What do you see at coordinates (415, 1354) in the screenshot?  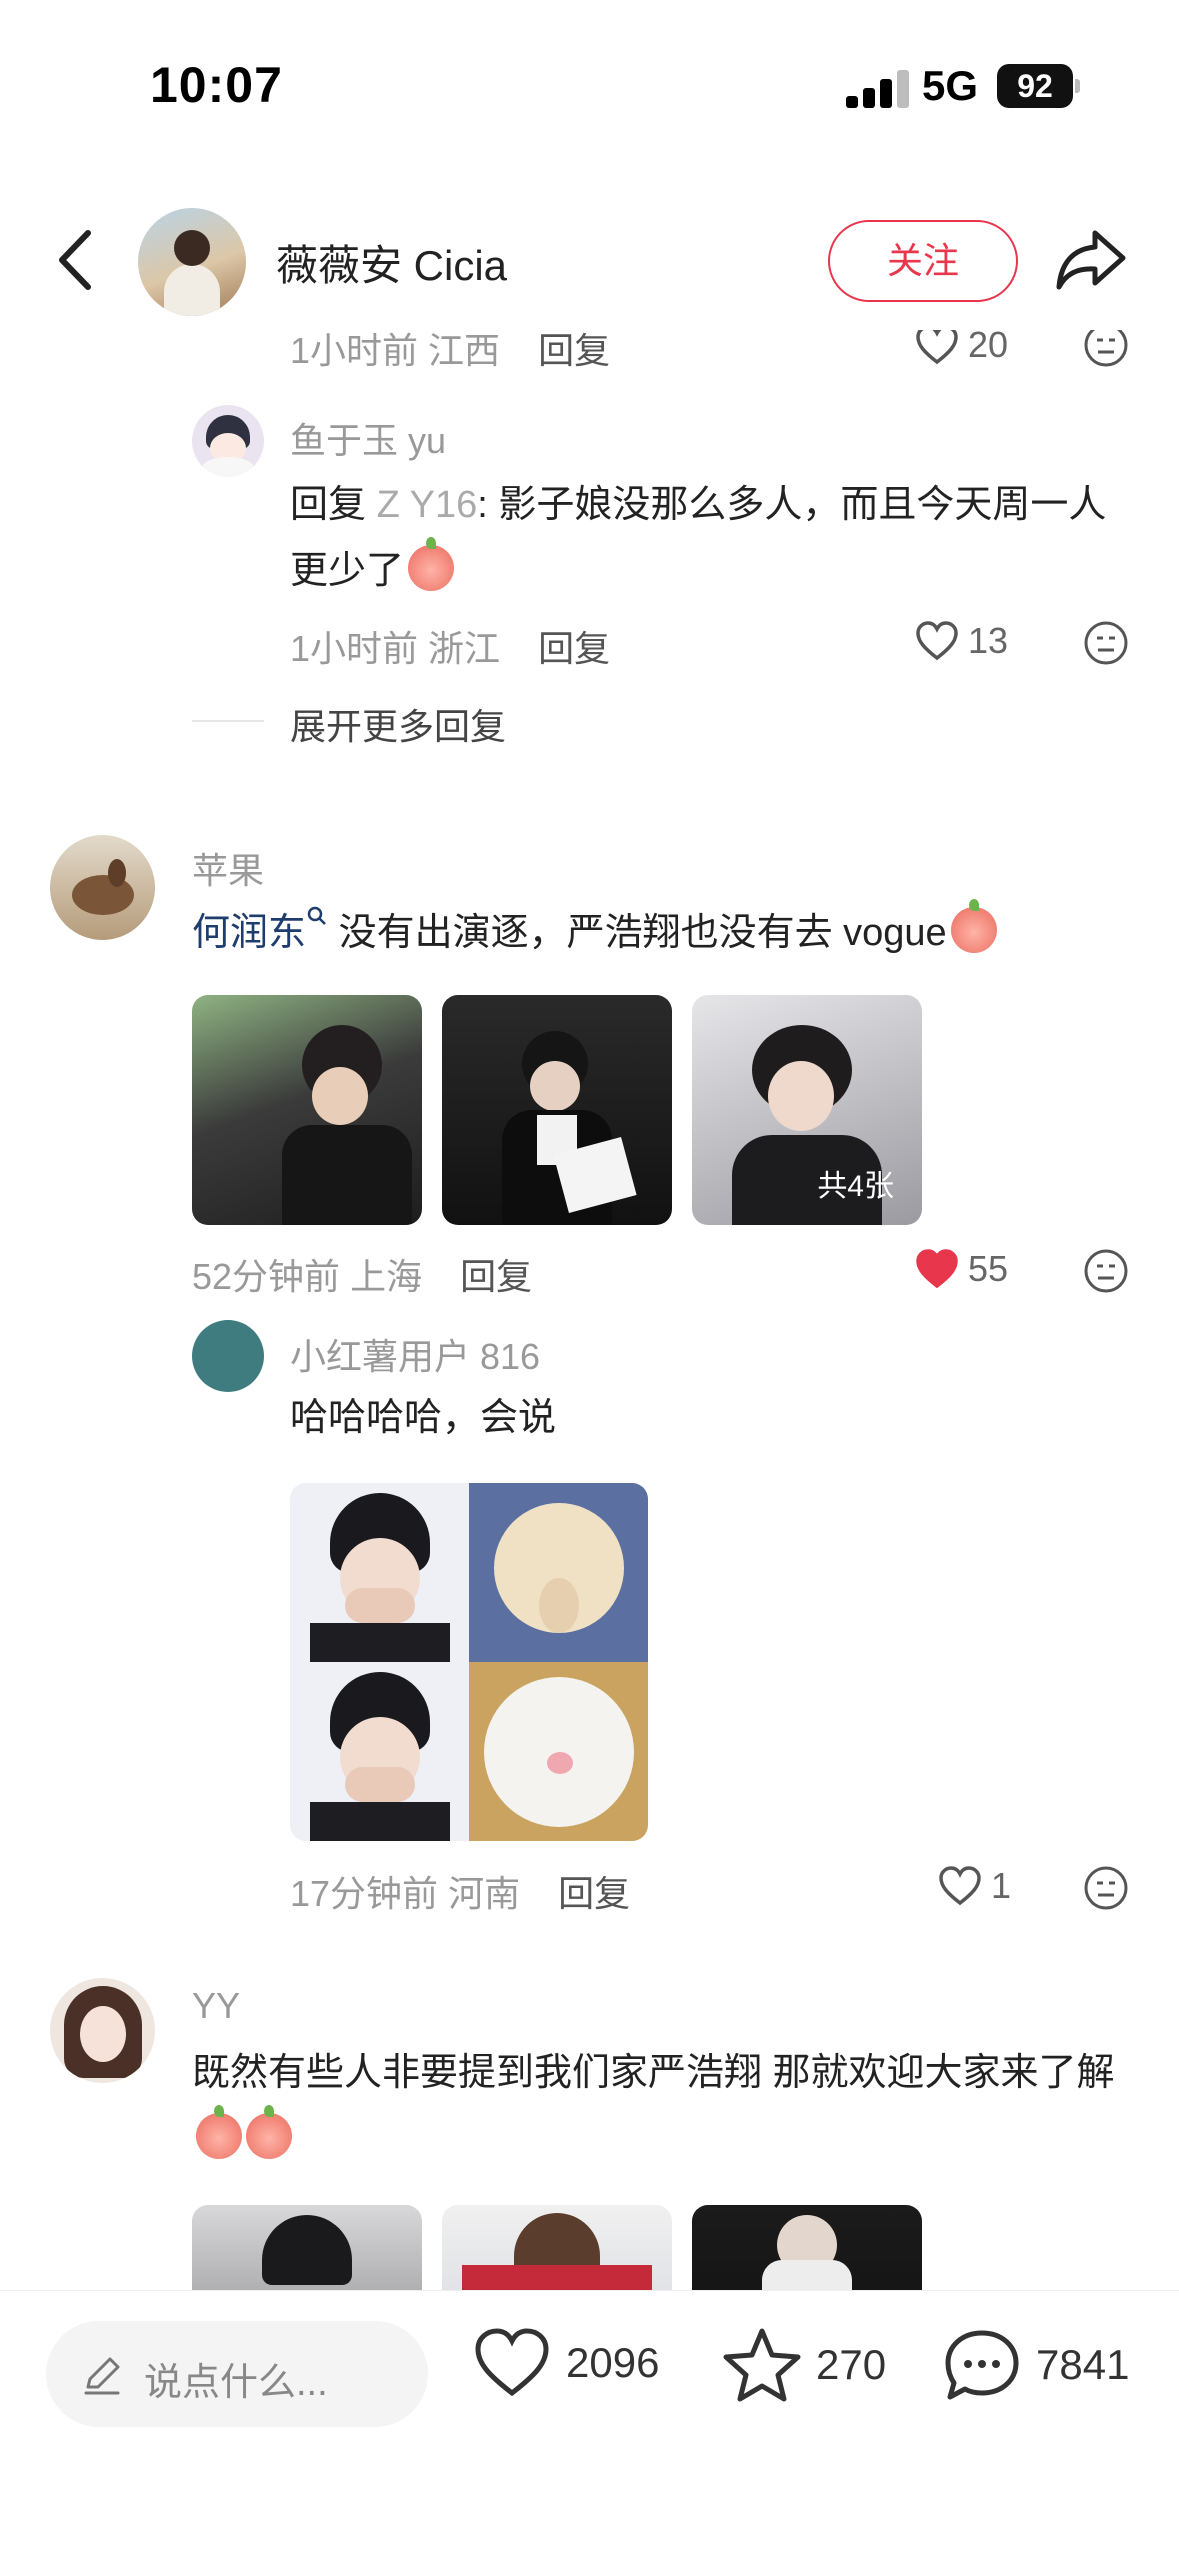 I see `commenter-name: 小红薯用户 816` at bounding box center [415, 1354].